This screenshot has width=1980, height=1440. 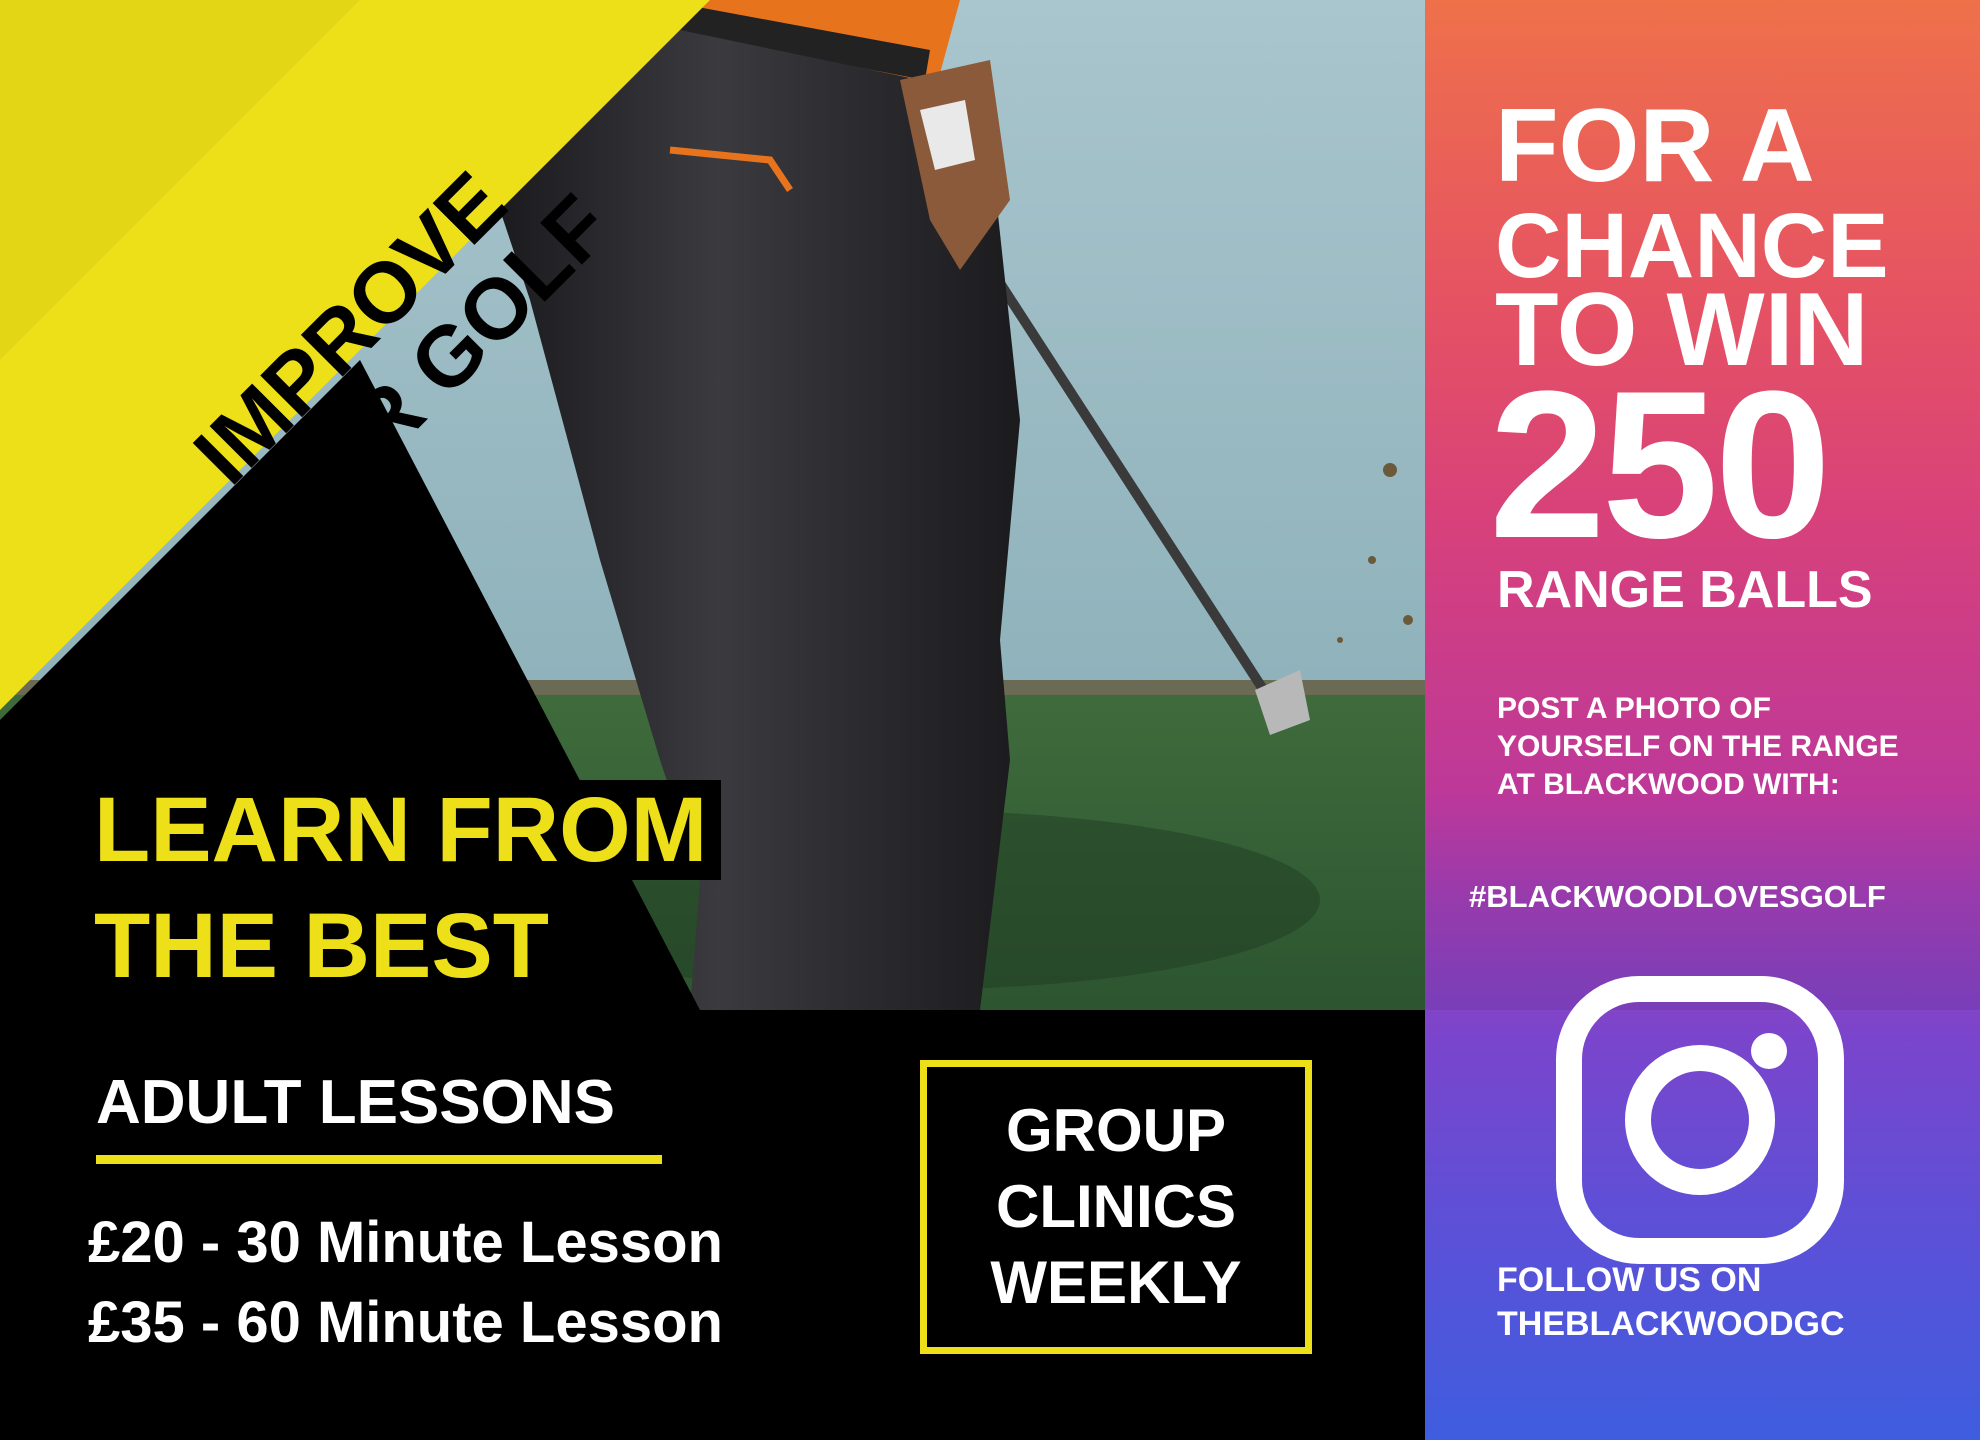 What do you see at coordinates (379, 1159) in the screenshot?
I see `adult-lessons-underline` at bounding box center [379, 1159].